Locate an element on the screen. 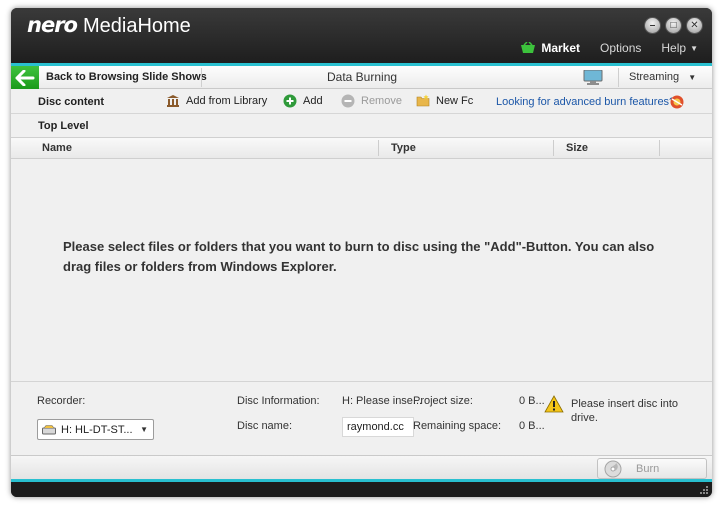 This screenshot has height=506, width=724. page-title: Data Burning is located at coordinates (362, 77).